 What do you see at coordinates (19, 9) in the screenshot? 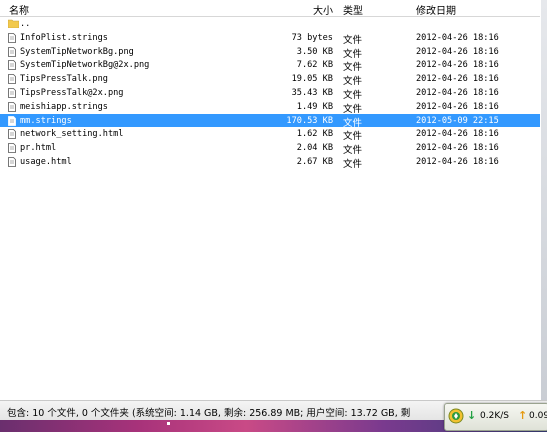
I see `column-header-name: 名称` at bounding box center [19, 9].